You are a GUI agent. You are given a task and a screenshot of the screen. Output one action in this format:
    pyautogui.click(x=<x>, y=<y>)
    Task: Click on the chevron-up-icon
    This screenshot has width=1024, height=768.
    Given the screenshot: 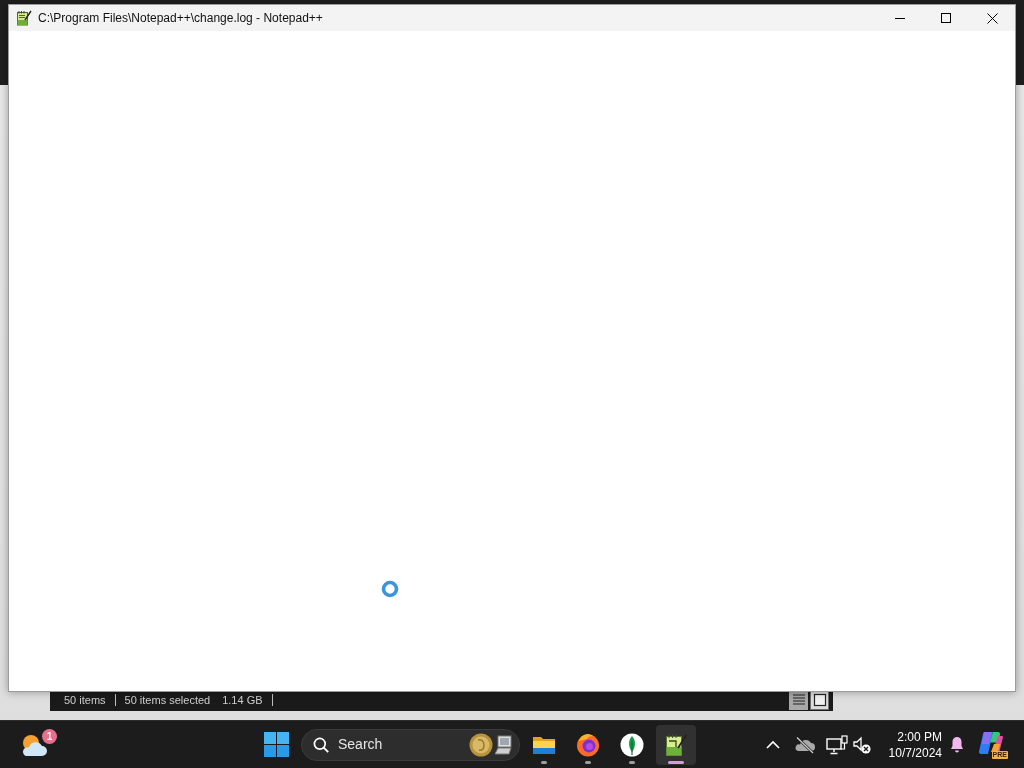 What is the action you would take?
    pyautogui.click(x=773, y=744)
    